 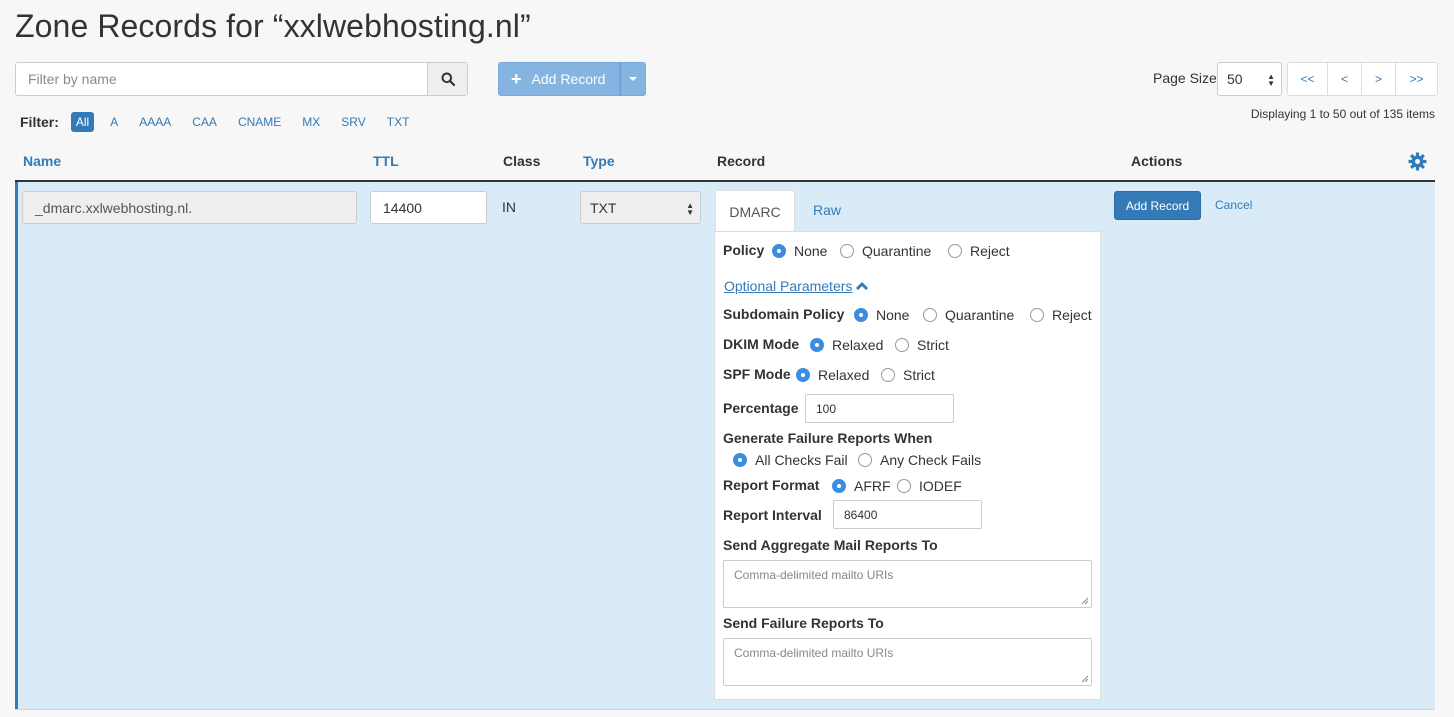 I want to click on dkim-strict-option: Strict, so click(x=922, y=345).